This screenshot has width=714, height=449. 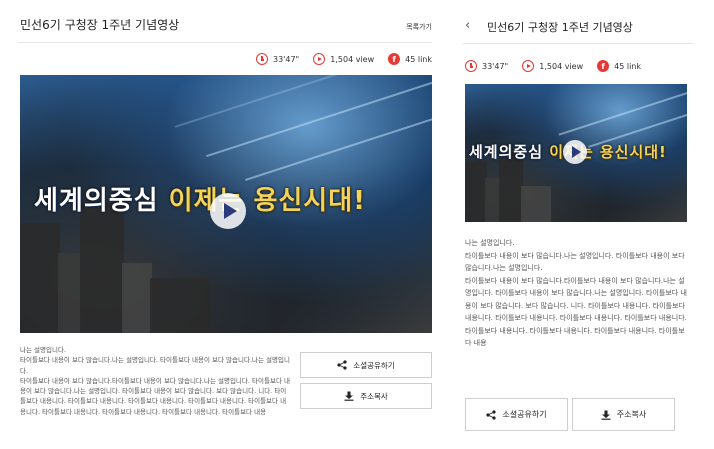 What do you see at coordinates (267, 201) in the screenshot?
I see `video-title-part2: 이제는 용신시대!` at bounding box center [267, 201].